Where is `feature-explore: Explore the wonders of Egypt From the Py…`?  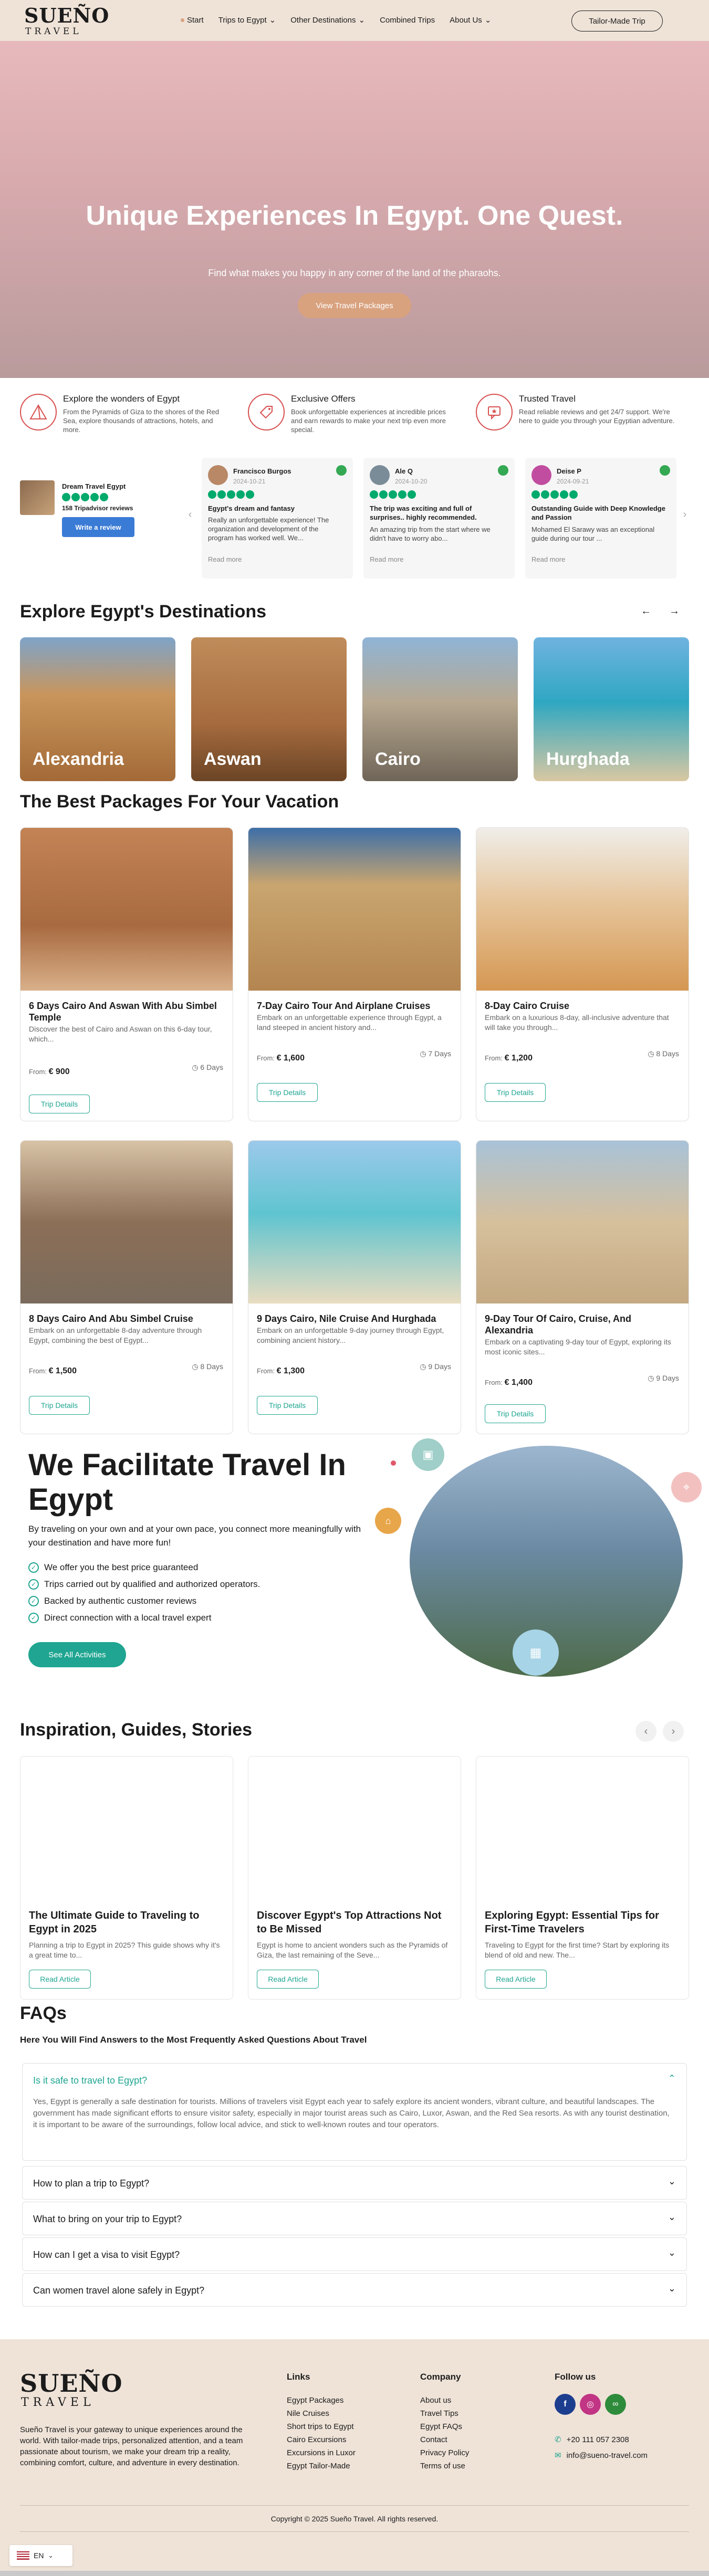
feature-explore: Explore the wonders of Egypt From the Py… is located at coordinates (125, 415).